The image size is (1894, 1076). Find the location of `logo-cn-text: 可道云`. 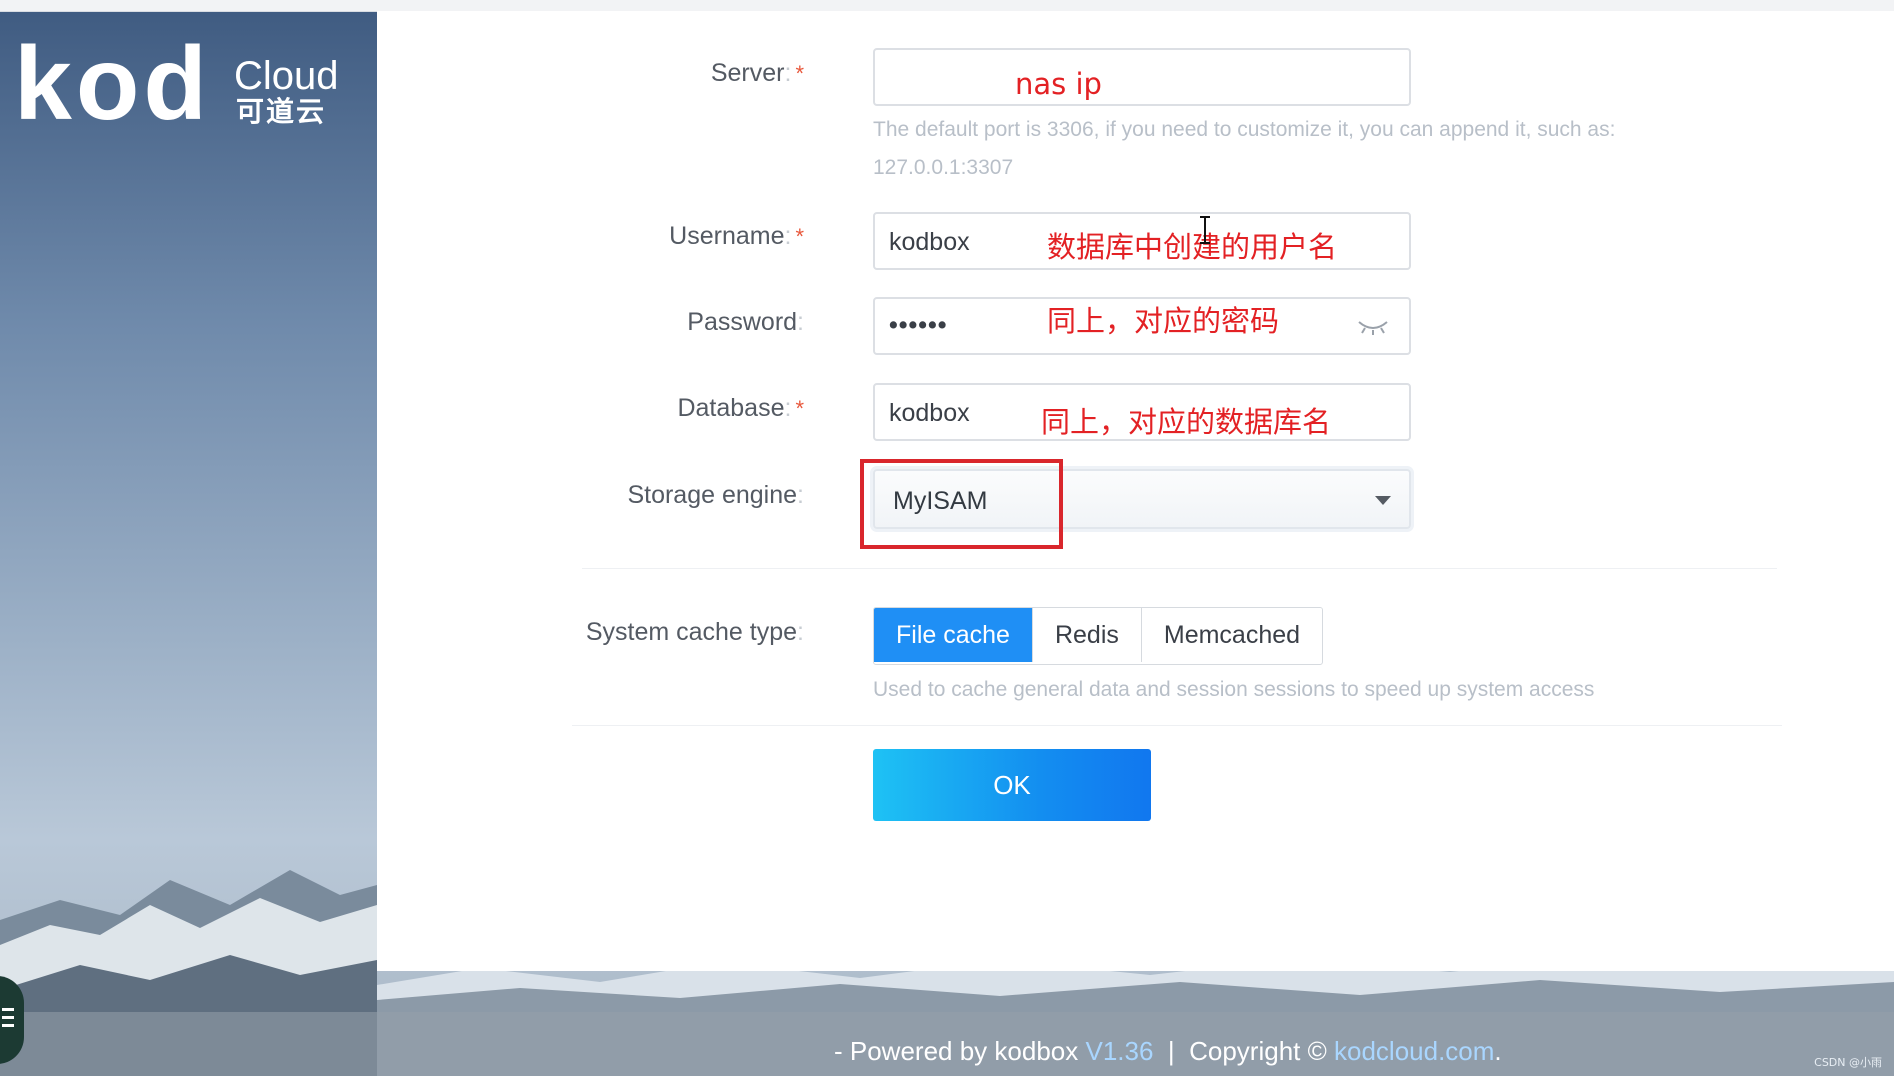

logo-cn-text: 可道云 is located at coordinates (281, 111).